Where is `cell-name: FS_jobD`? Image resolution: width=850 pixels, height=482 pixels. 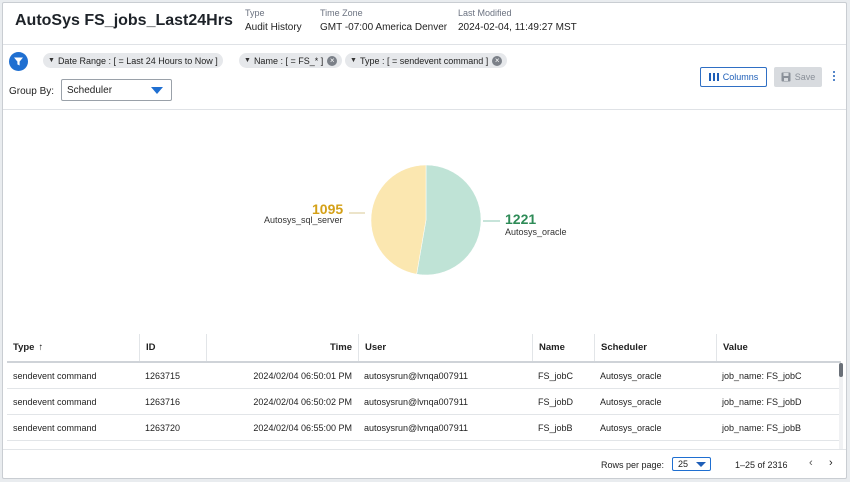
cell-name: FS_jobD is located at coordinates (556, 401).